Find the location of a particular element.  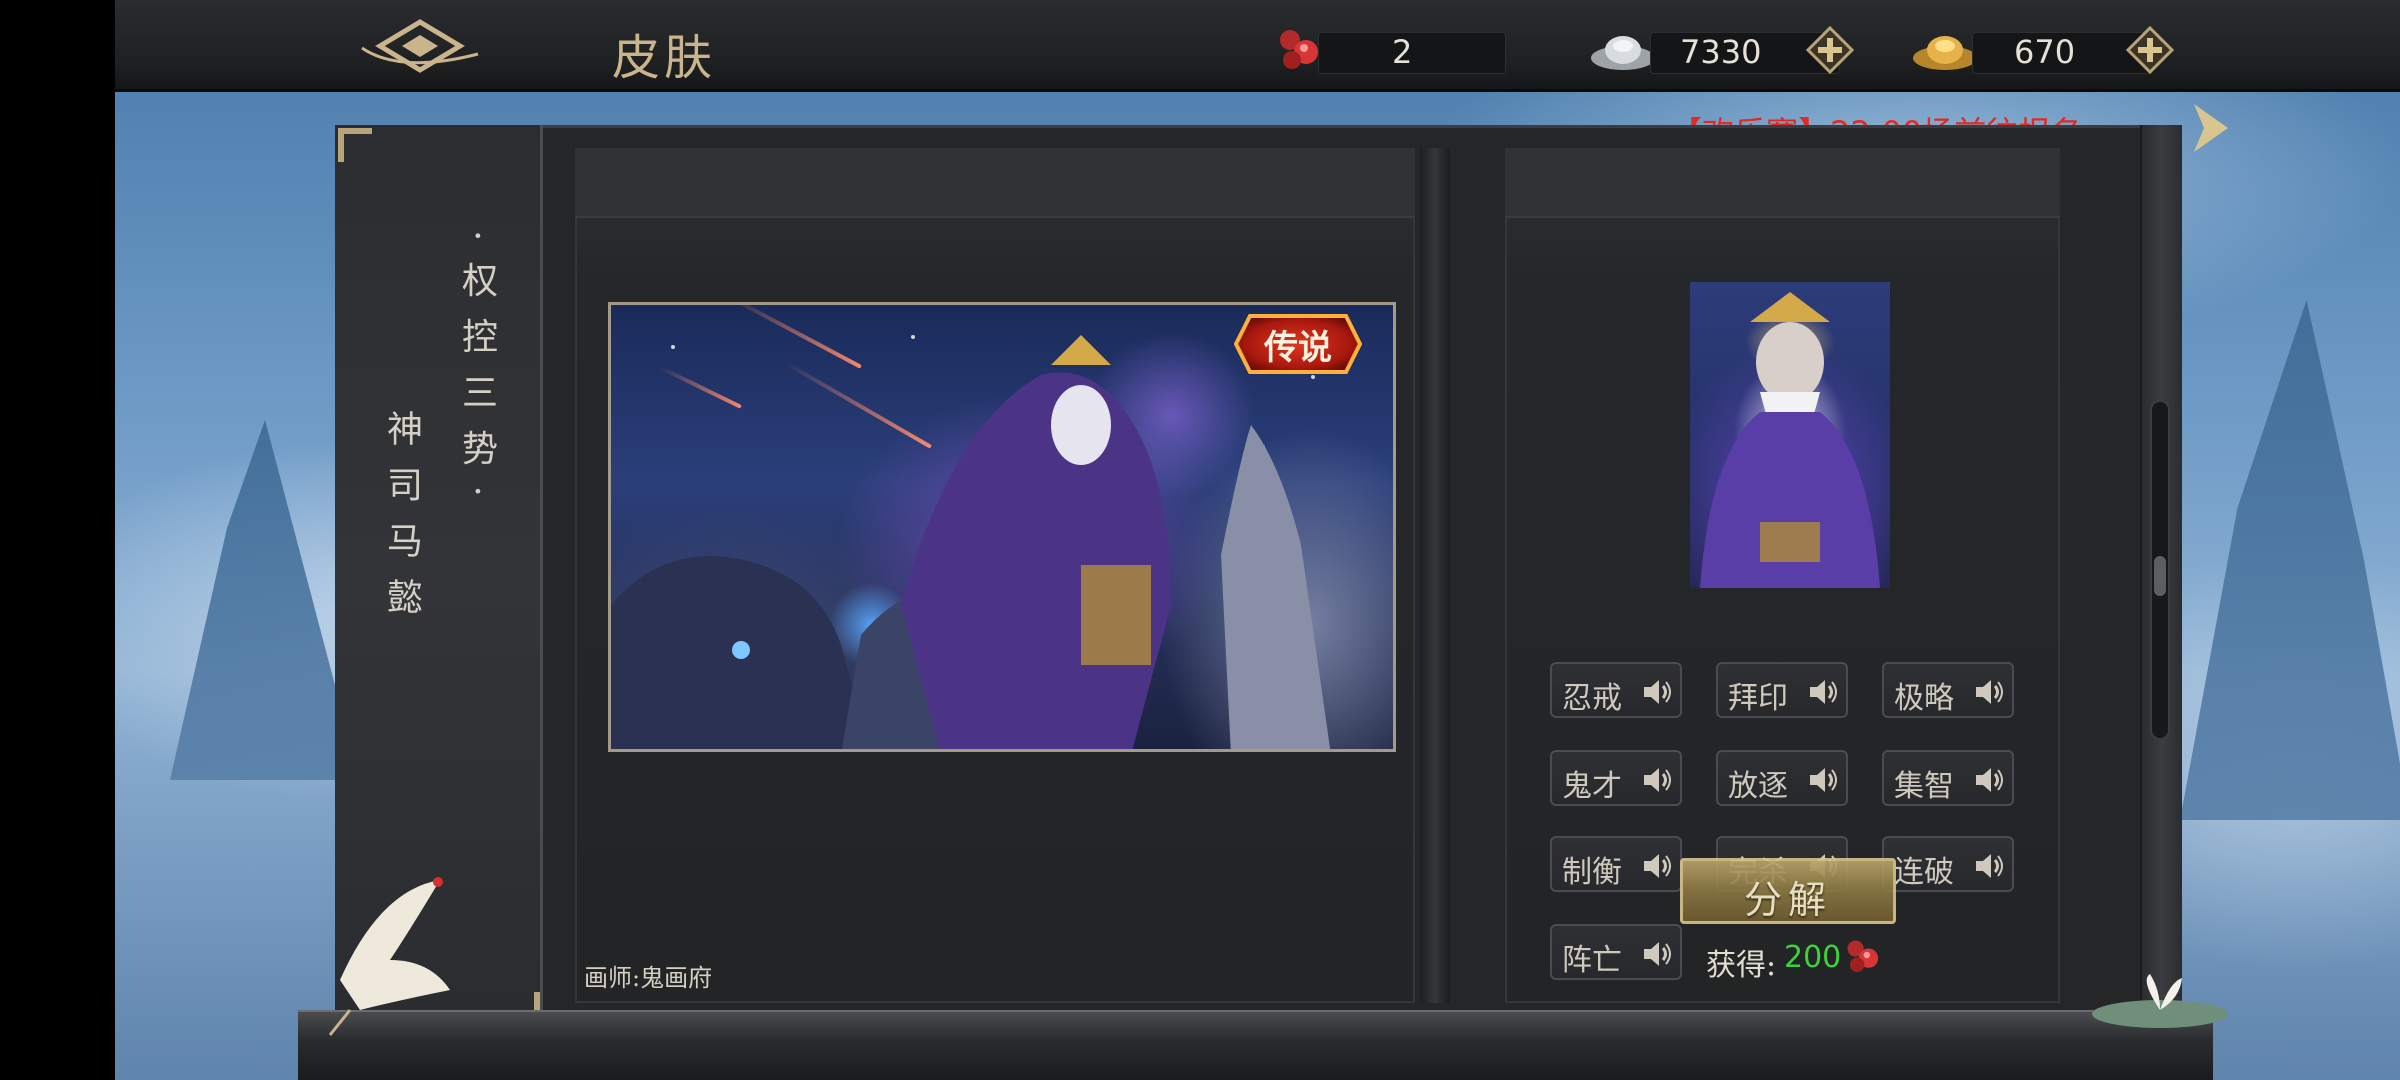

add-silver-button is located at coordinates (1830, 50).